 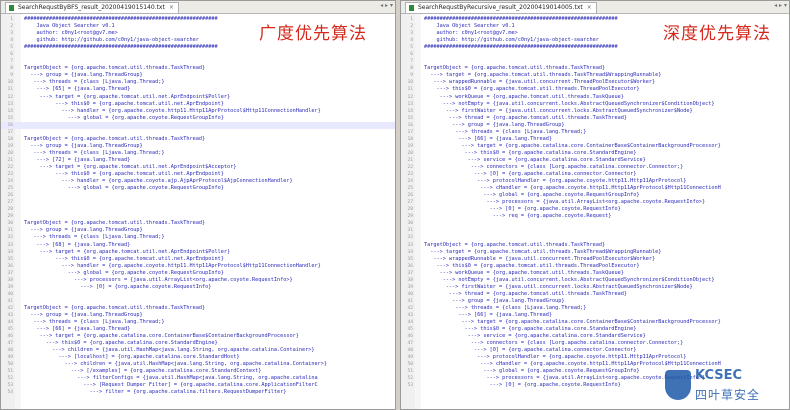 What do you see at coordinates (198, 146) in the screenshot?
I see `code-line: 19 ---> group = {java.lang.ThreadGroup}` at bounding box center [198, 146].